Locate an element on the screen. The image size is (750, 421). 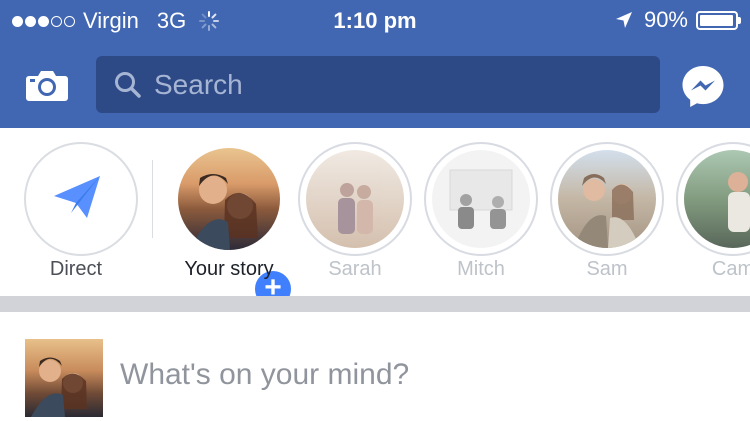
messenger-icon is located at coordinates (703, 86).